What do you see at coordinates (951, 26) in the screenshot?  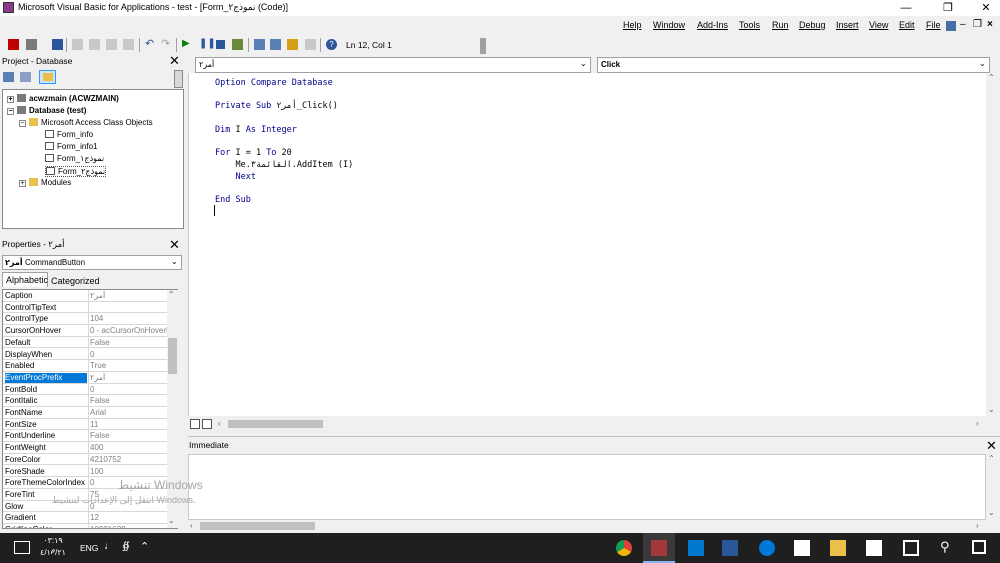 I see `child-window-icon` at bounding box center [951, 26].